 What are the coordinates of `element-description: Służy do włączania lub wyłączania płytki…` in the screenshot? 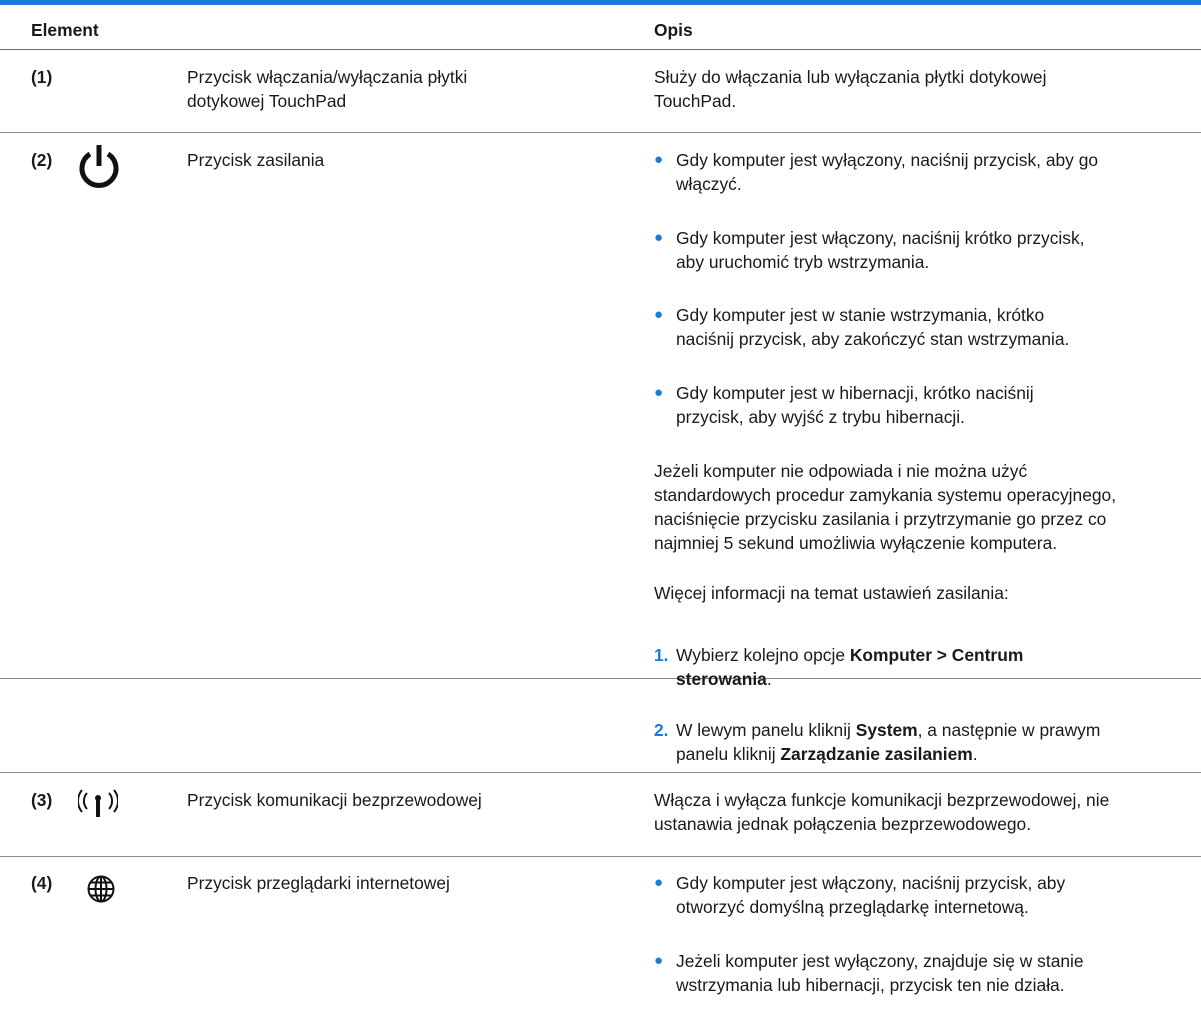 It's located at (850, 89).